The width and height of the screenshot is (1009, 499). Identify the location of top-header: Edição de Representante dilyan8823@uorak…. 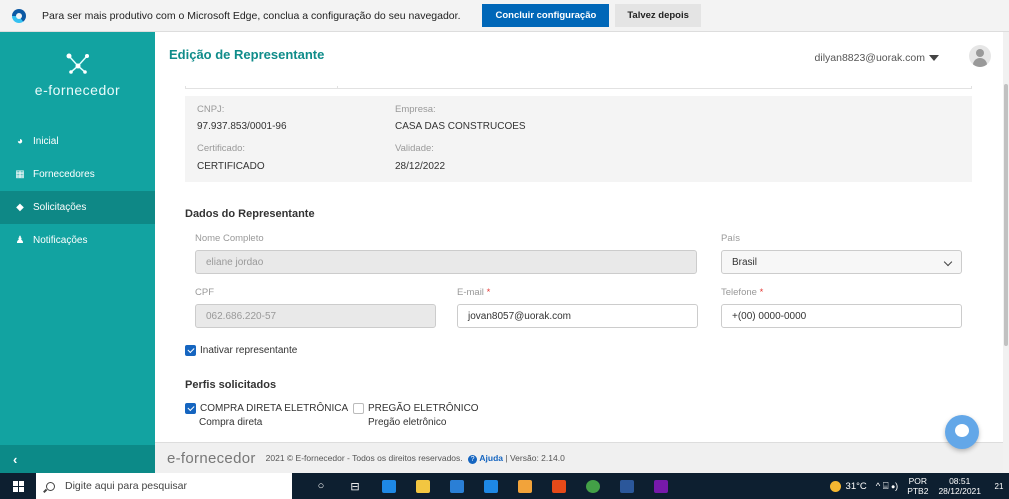
(579, 59).